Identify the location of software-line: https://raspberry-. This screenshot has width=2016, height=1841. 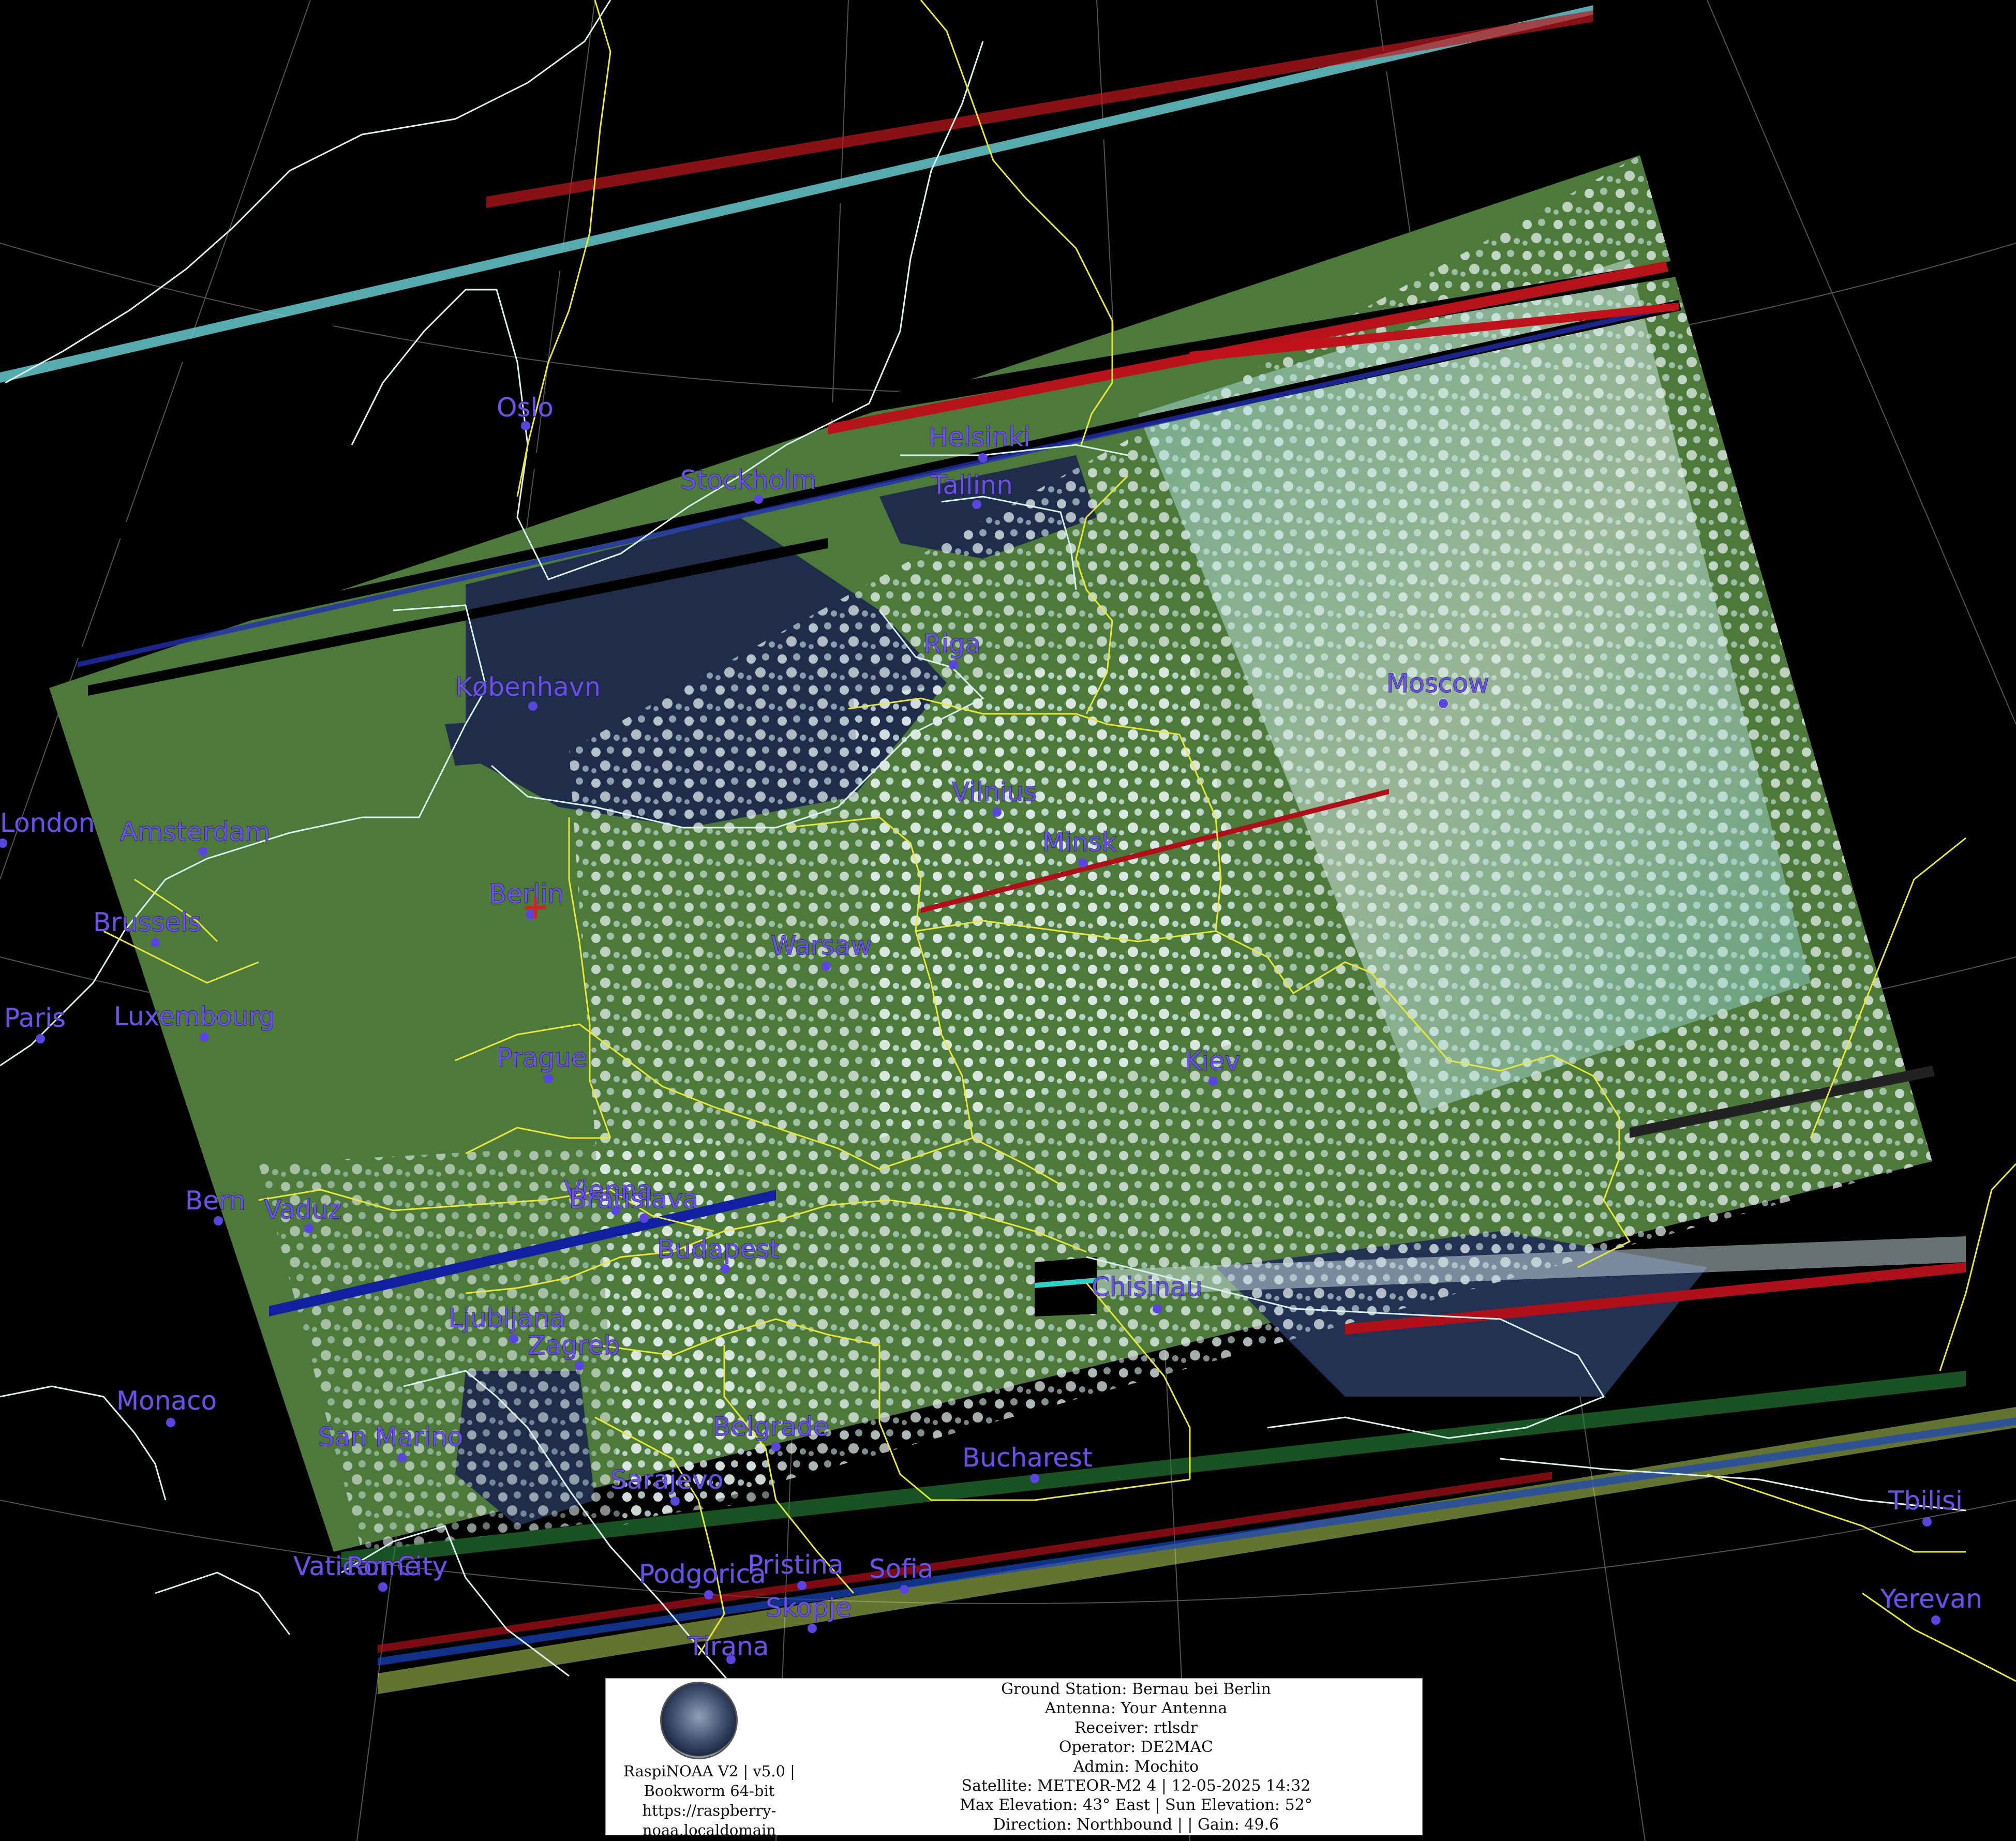
(709, 1811).